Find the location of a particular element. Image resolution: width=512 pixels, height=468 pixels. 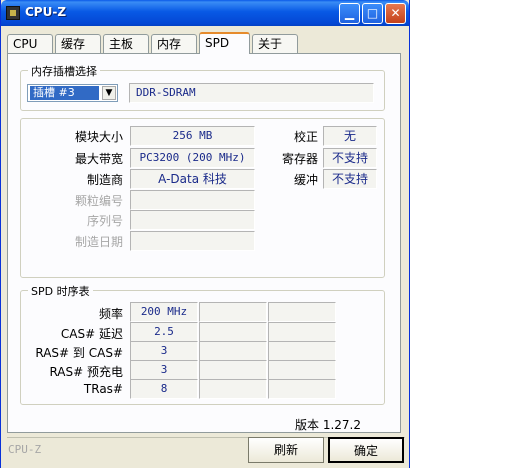

tab-cache: 缓存 is located at coordinates (78, 43).